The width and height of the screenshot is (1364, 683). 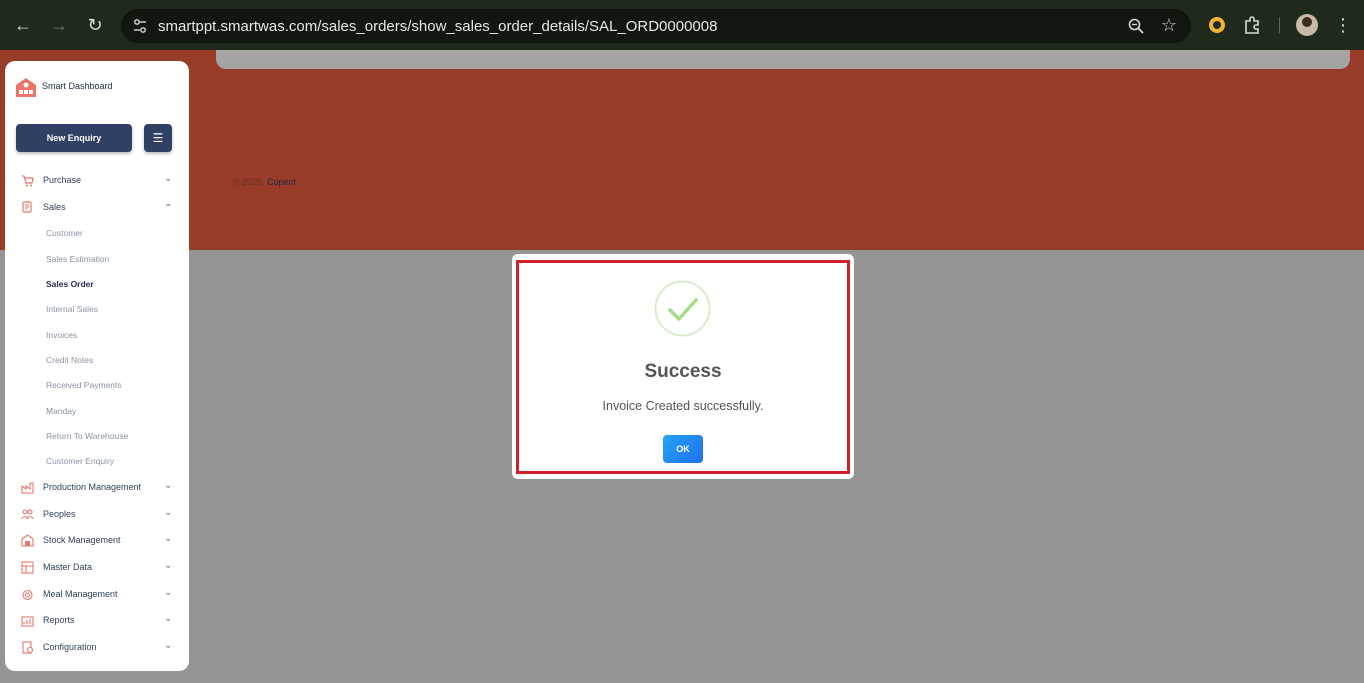 I want to click on sidebar-item-meal-management: Meal Management ⌄, so click(x=97, y=595).